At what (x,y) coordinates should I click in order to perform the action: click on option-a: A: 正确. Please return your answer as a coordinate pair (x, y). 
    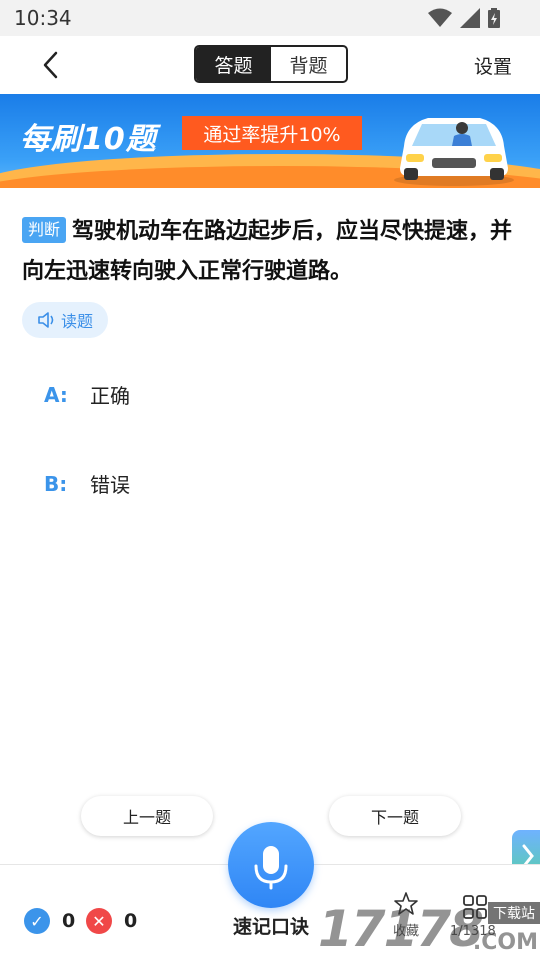
    Looking at the image, I should click on (87, 394).